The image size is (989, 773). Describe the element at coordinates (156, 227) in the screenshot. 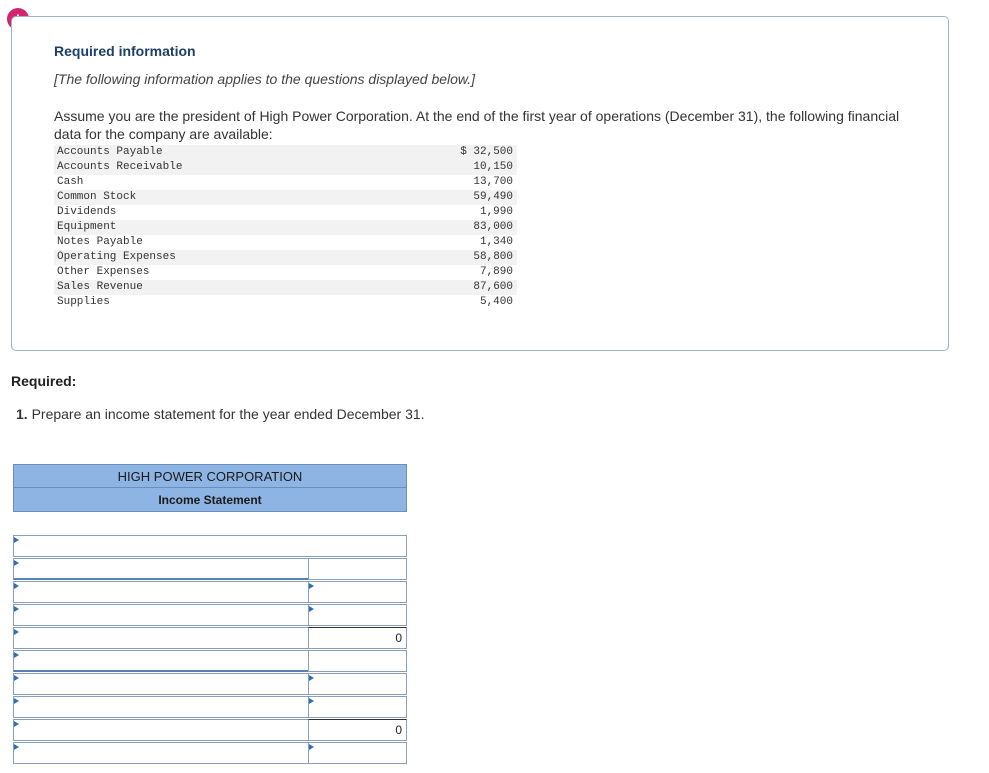

I see `account-label: Equipment` at that location.